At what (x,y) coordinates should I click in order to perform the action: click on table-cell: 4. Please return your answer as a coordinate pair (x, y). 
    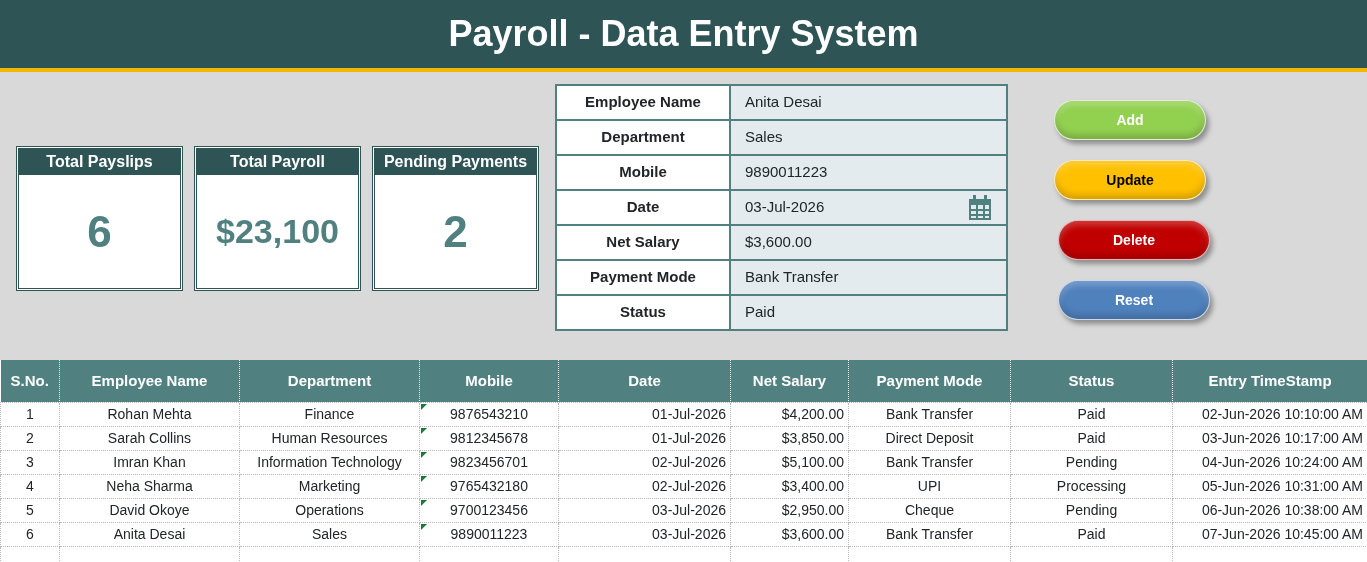
    Looking at the image, I should click on (30, 486).